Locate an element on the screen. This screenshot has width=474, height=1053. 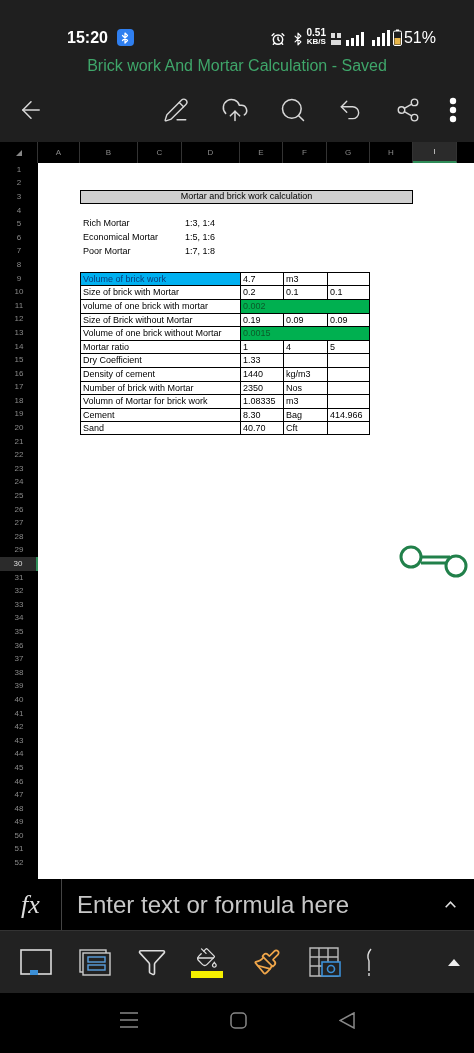
battery-level: 51% is located at coordinates (419, 38).